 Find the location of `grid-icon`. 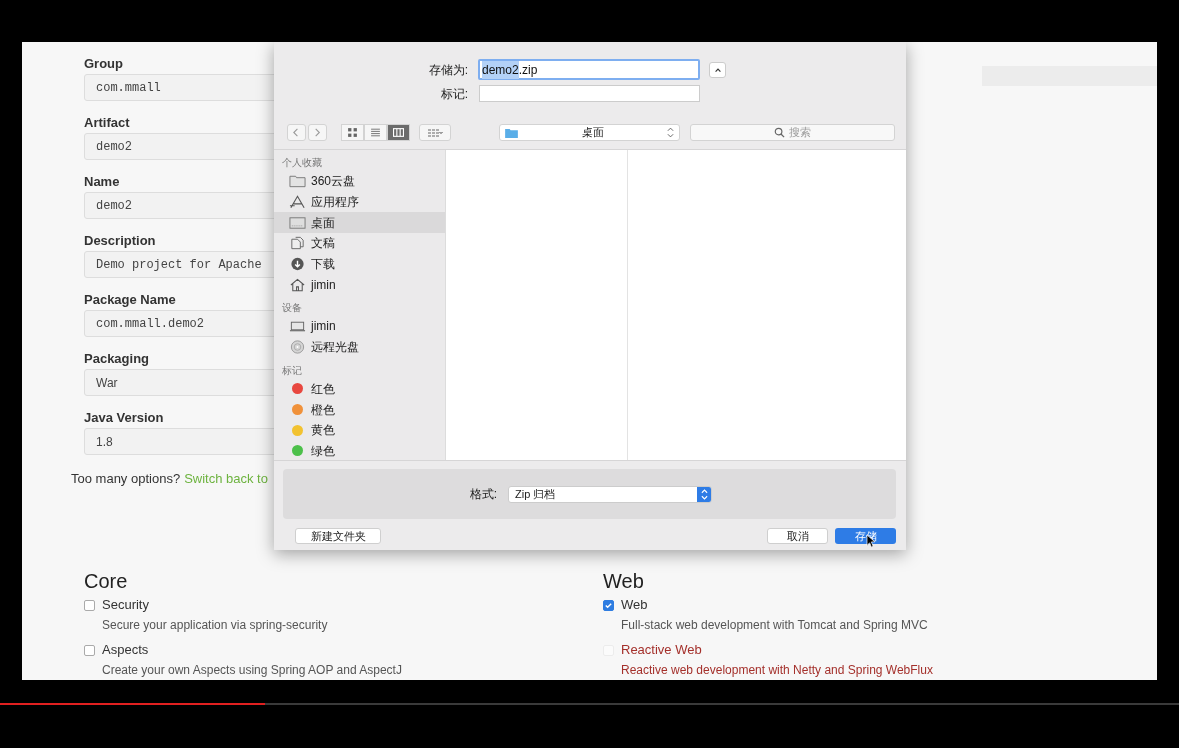

grid-icon is located at coordinates (352, 132).